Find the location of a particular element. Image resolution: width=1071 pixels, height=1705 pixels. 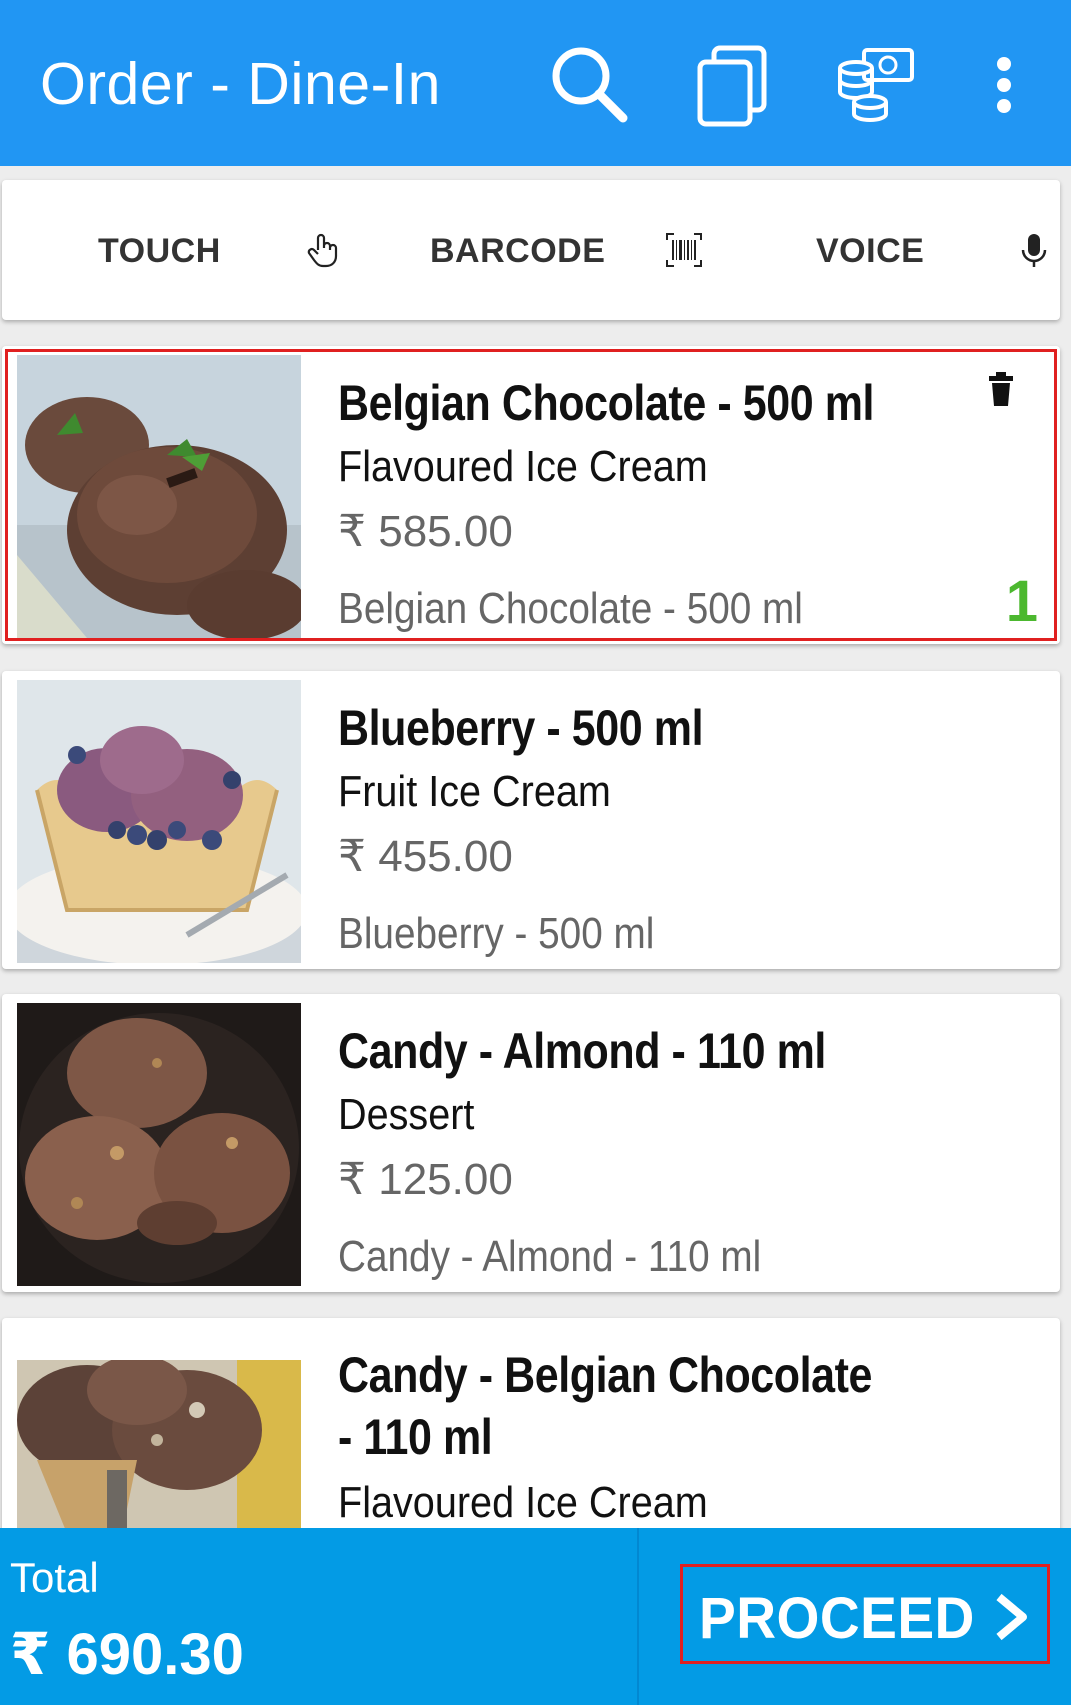

product-price: ₹ 455.00 is located at coordinates (425, 856).